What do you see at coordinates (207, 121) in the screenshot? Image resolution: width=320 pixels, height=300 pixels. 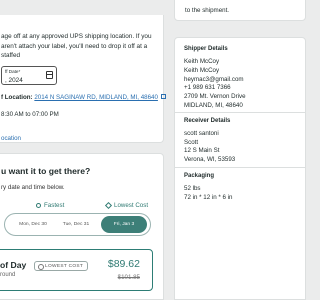 I see `receiver-details-title: Receiver Details` at bounding box center [207, 121].